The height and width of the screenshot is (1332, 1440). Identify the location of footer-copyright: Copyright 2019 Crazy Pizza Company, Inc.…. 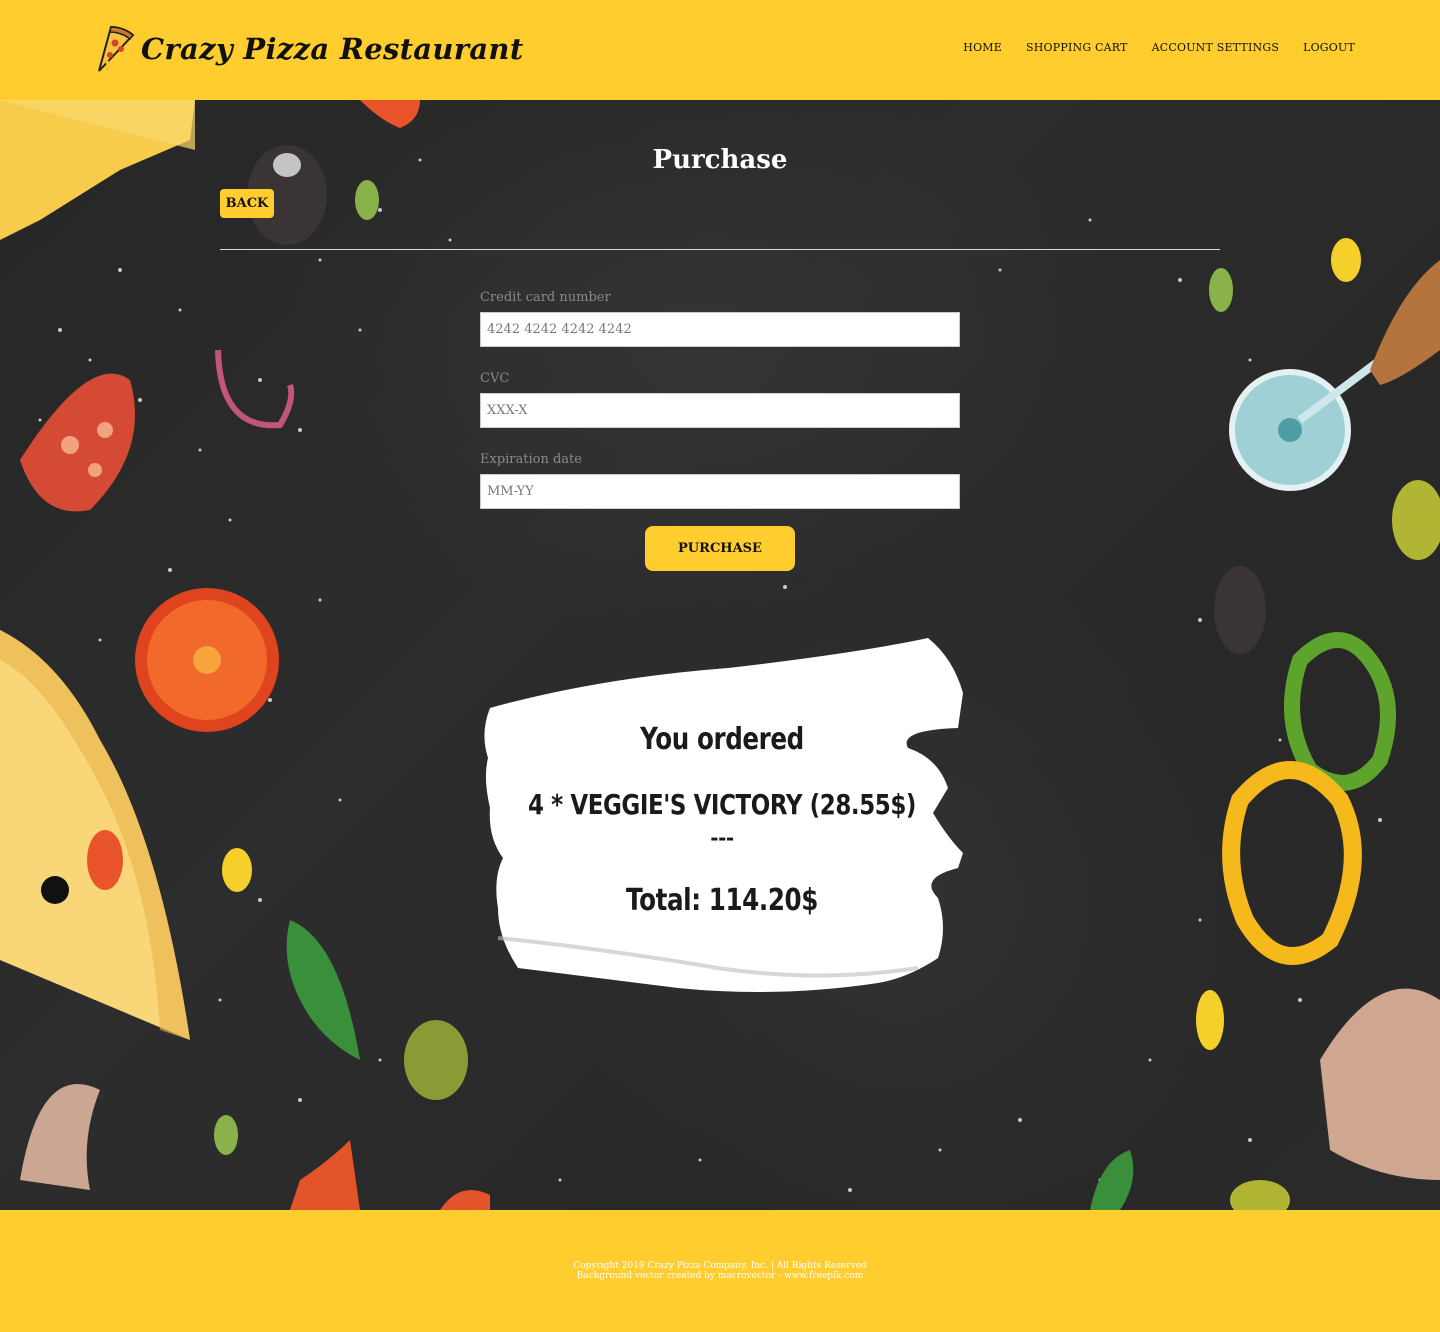
(720, 1266).